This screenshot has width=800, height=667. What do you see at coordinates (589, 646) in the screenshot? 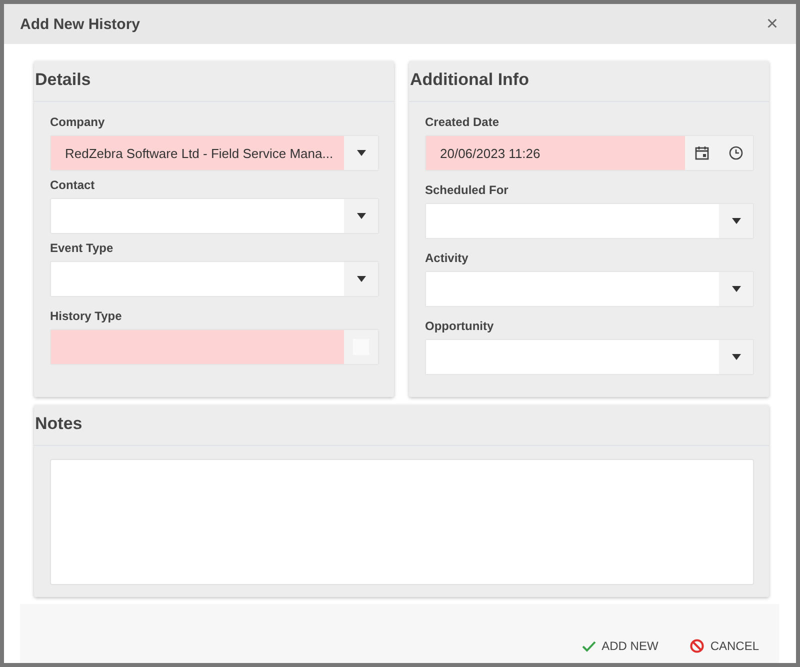
I see `check-icon` at bounding box center [589, 646].